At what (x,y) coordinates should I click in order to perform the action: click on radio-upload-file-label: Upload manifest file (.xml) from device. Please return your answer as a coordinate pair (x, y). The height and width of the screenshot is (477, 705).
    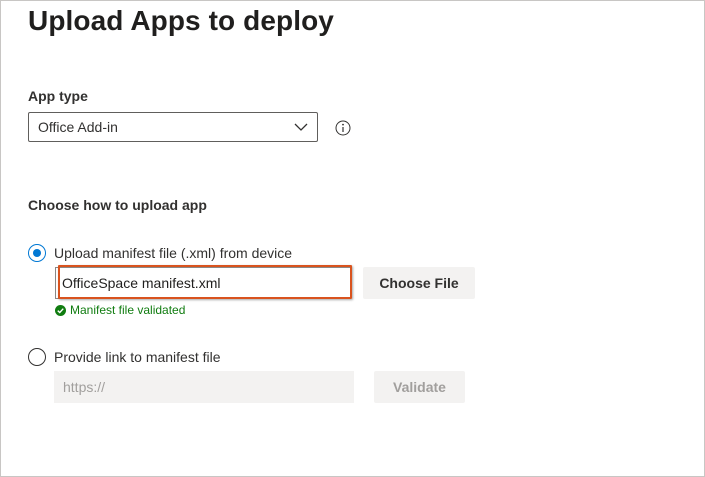
    Looking at the image, I should click on (173, 253).